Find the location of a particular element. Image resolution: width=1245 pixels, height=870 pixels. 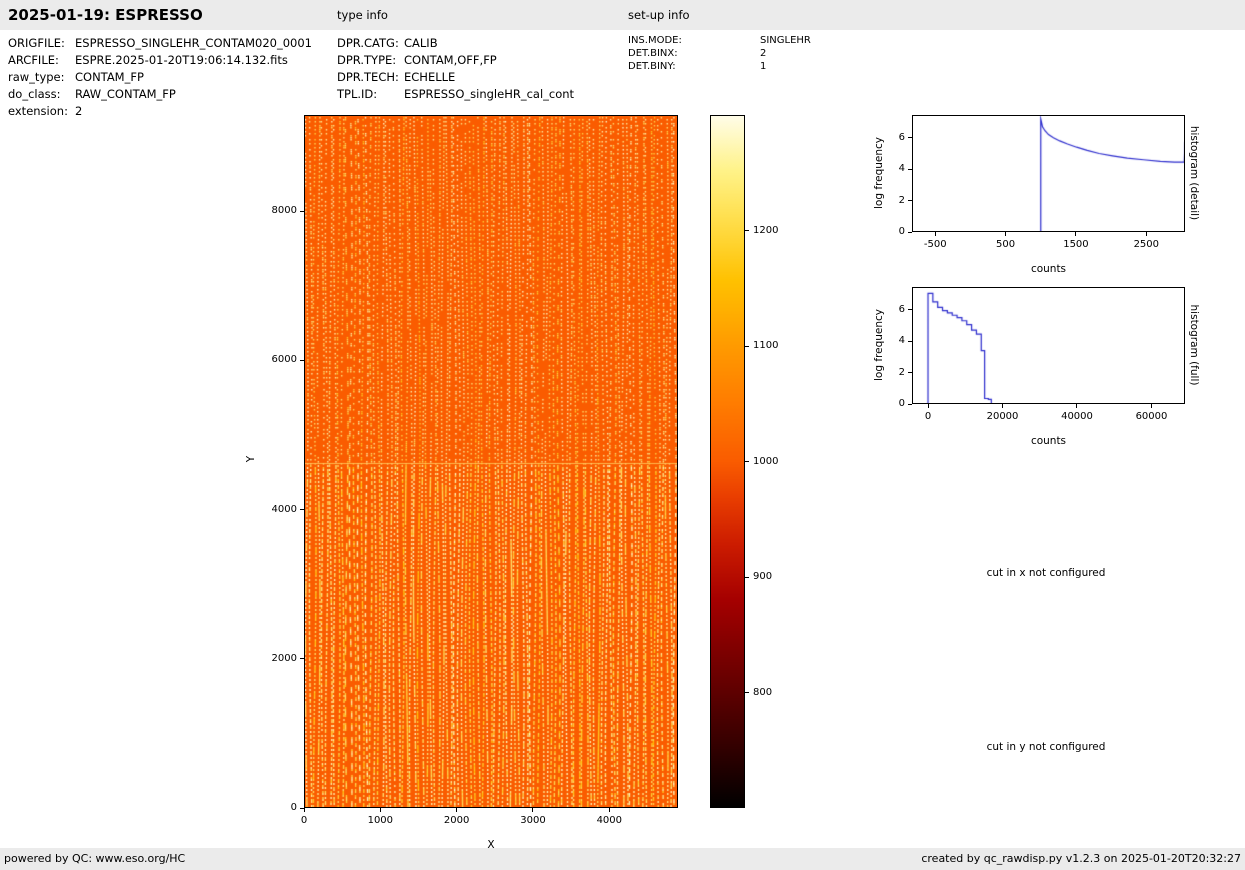

info-row-do-class: do_class: RAW_CONTAM_FP is located at coordinates (92, 94).